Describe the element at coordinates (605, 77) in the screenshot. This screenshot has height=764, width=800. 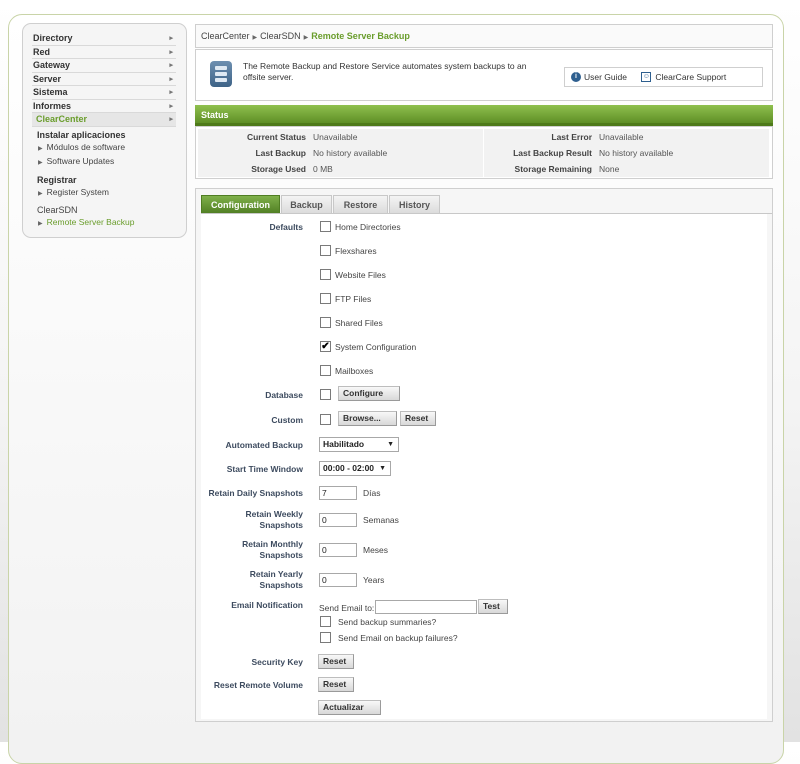
I see `user-guide-link: User Guide` at that location.